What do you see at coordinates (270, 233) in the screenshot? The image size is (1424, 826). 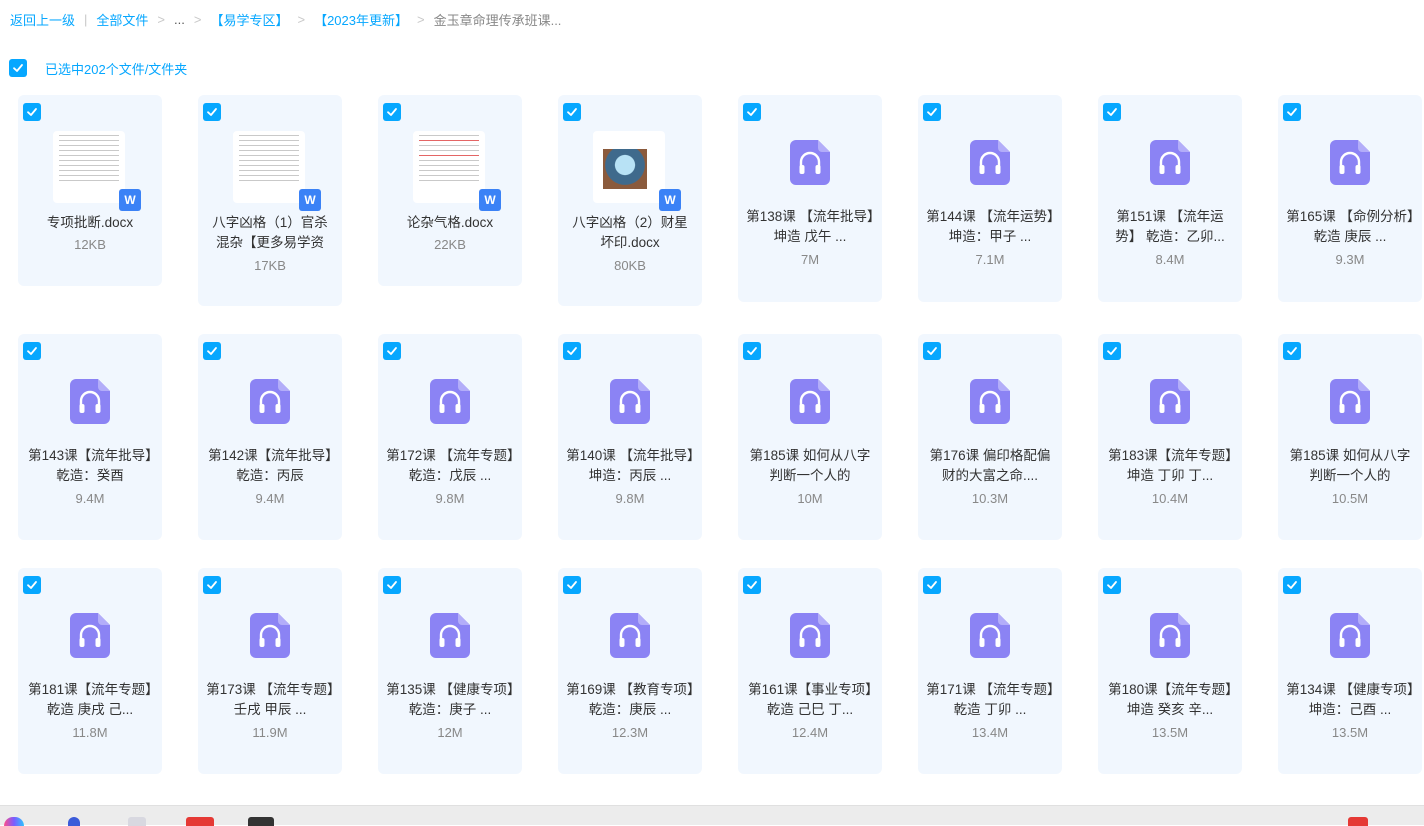 I see `file-name: 八字凶格（1）官杀混杂【更多易学资` at bounding box center [270, 233].